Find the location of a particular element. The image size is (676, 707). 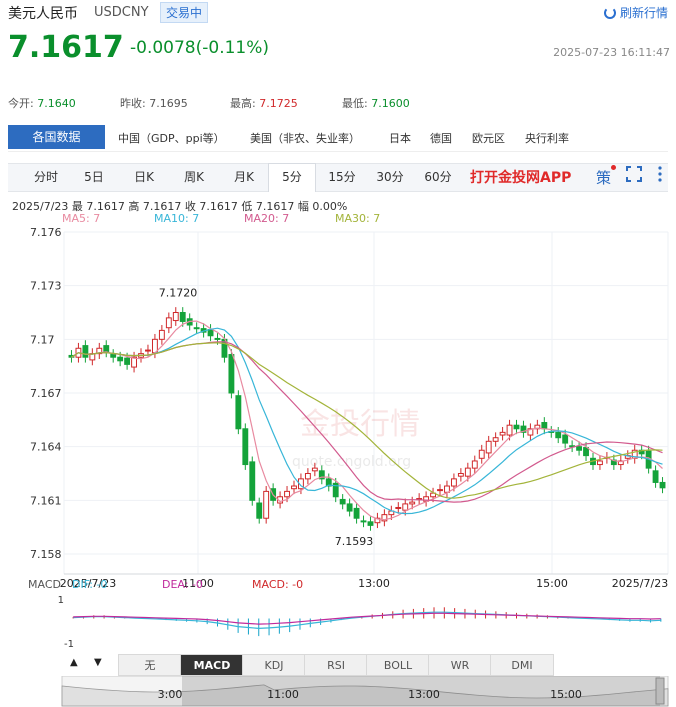

tab-weekly-k: 周K is located at coordinates (194, 177).